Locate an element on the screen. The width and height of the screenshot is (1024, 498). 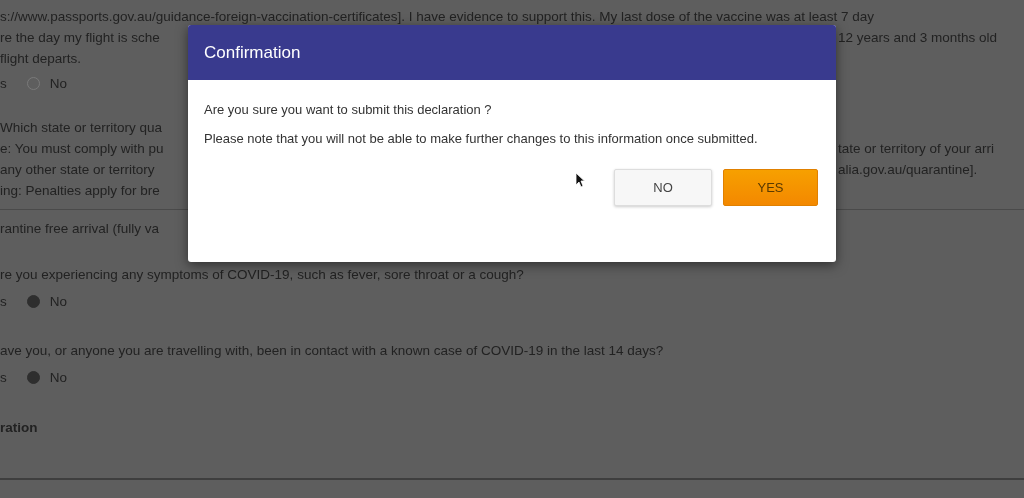
dialog-title: Confirmation is located at coordinates (252, 52).